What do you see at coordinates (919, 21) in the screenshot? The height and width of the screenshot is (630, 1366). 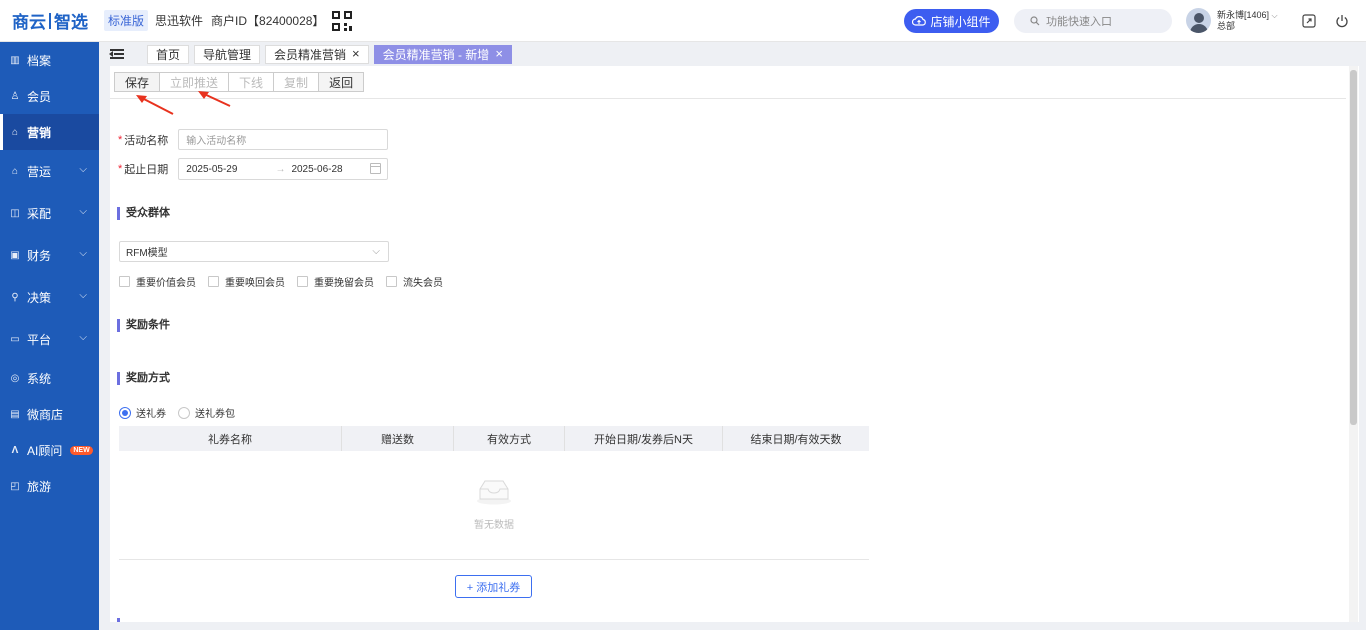 I see `cloud-icon` at bounding box center [919, 21].